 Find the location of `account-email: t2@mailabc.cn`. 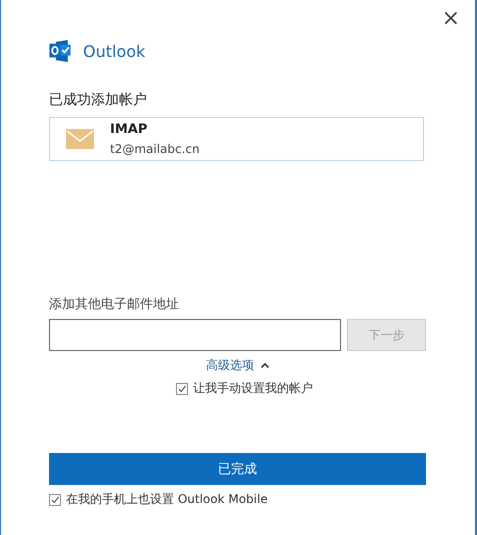

account-email: t2@mailabc.cn is located at coordinates (155, 149).